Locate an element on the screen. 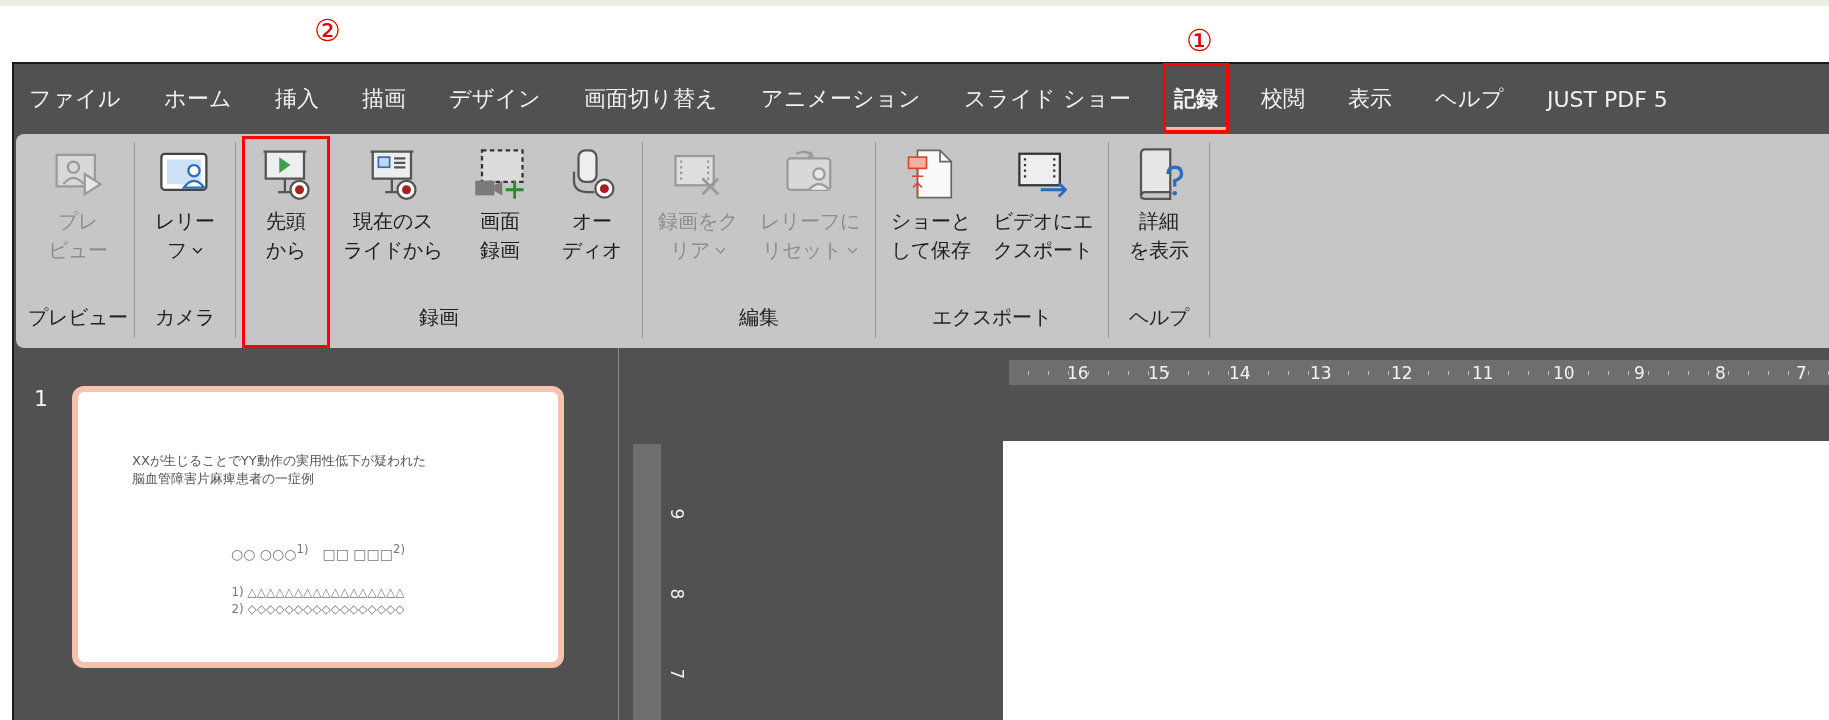 This screenshot has width=1829, height=720. slide-reference: 1) △△△△△△△△△△△△△△△△△ is located at coordinates (318, 592).